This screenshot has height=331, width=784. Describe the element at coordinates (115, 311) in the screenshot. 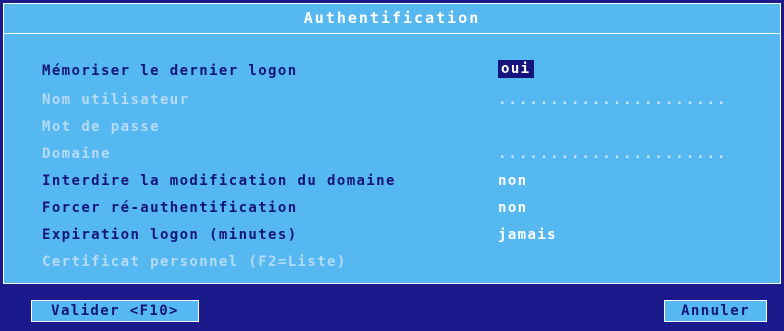

I see `validate-button: Valider <F10>` at that location.